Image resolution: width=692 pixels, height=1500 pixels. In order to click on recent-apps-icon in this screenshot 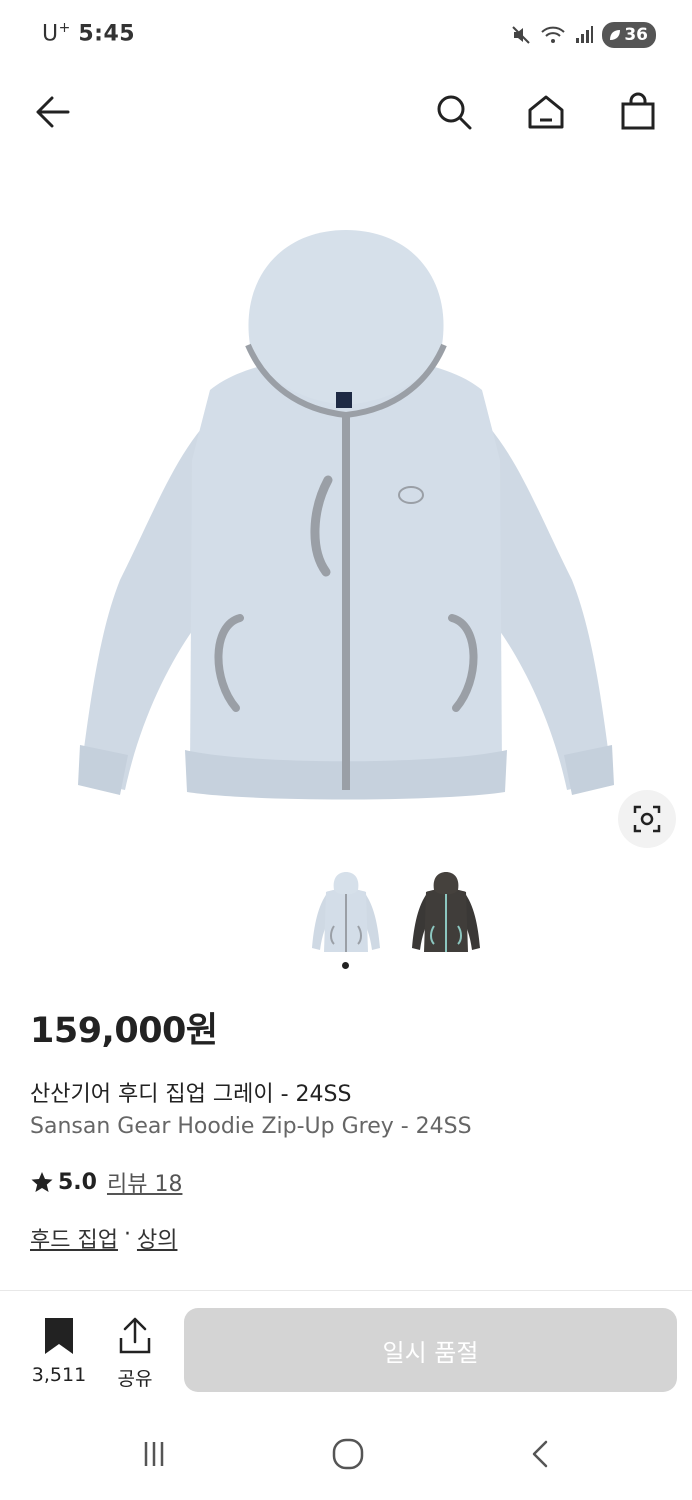, I will do `click(154, 1454)`.